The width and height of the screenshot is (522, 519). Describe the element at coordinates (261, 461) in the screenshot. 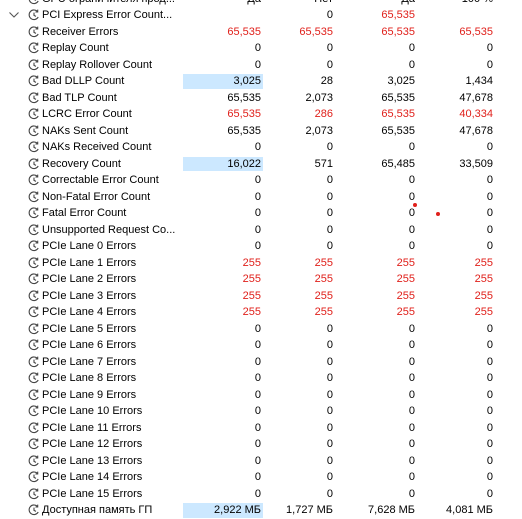

I see `sensor-row: PCIe Lane 13 Errors 0 0 0 0` at that location.